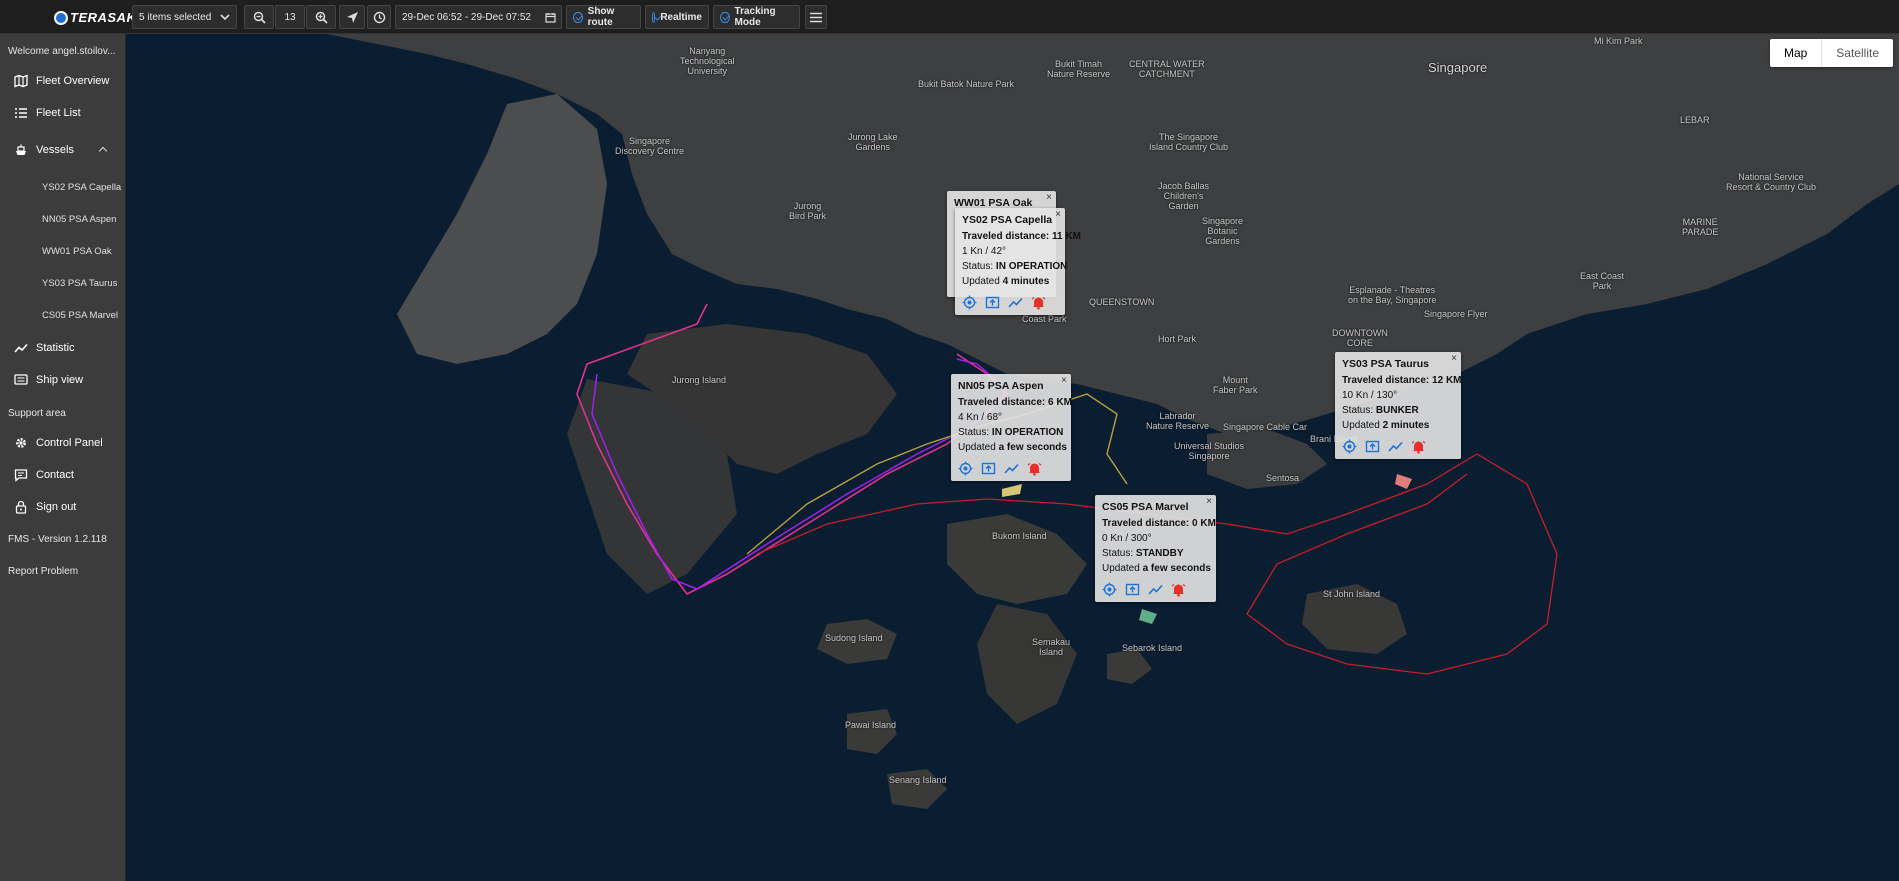  What do you see at coordinates (1015, 402) in the screenshot?
I see `popup-distance: Traveled distance: 6 KM` at bounding box center [1015, 402].